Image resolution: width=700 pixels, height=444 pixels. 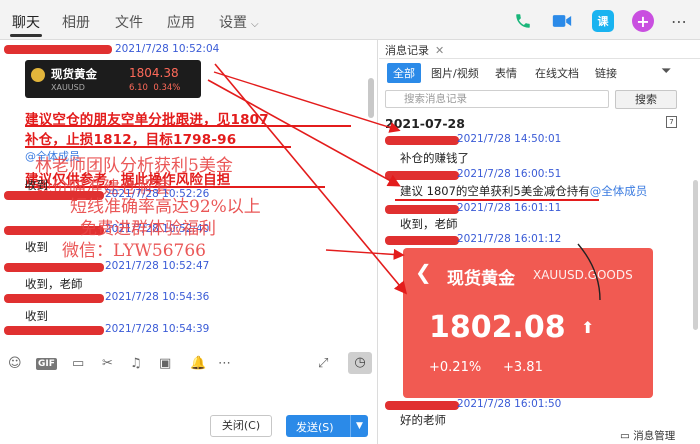 What do you see at coordinates (666, 71) in the screenshot?
I see `filter-icon: ⏷` at bounding box center [666, 71].